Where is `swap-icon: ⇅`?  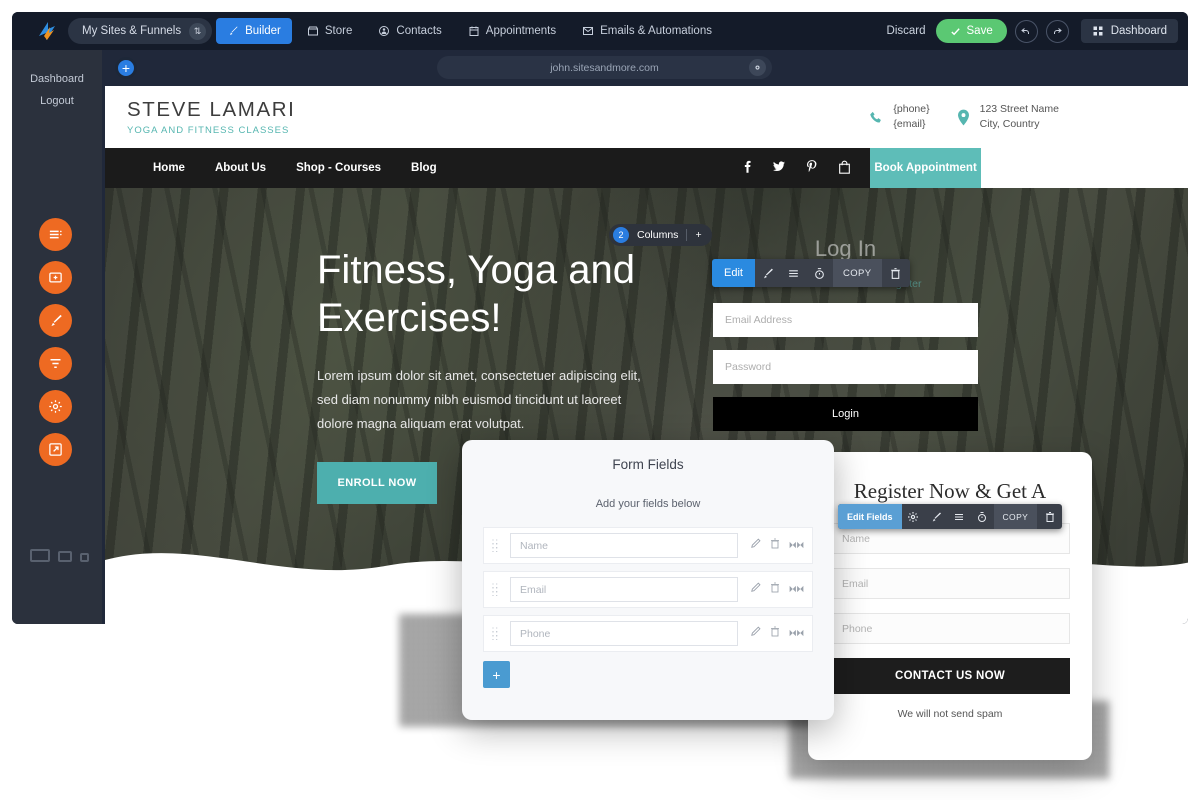
swap-icon: ⇅ is located at coordinates (198, 31).